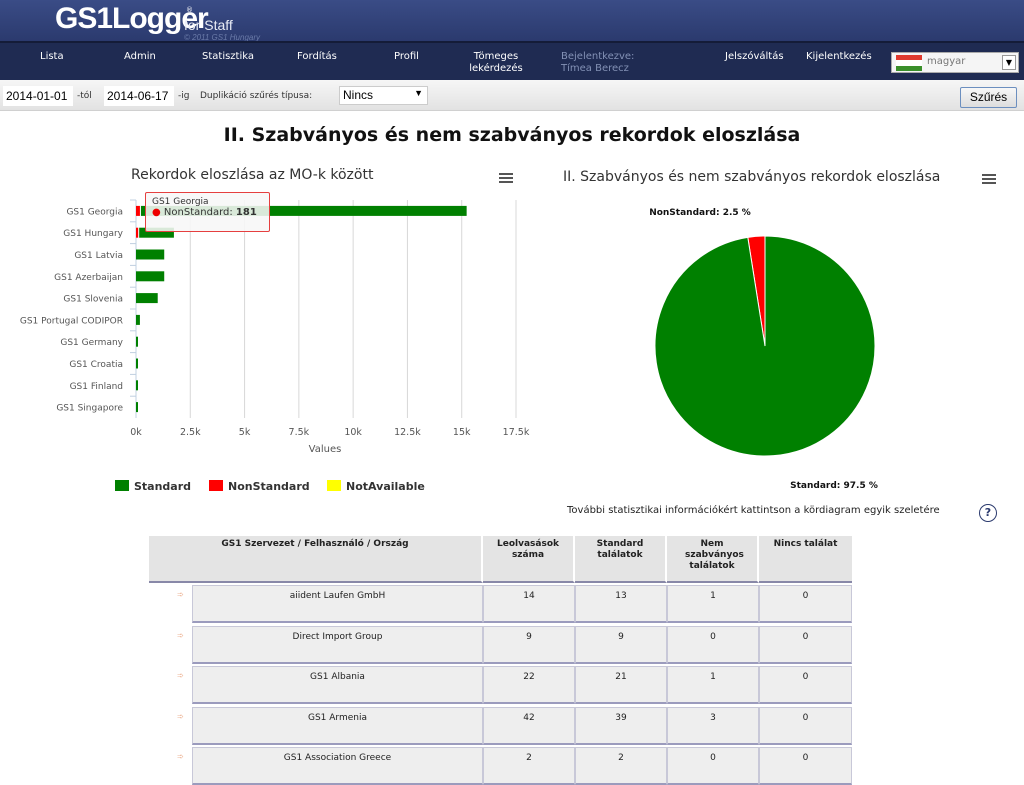 This screenshot has height=785, width=1024. Describe the element at coordinates (246, 212) in the screenshot. I see `tooltip-value: 181` at that location.